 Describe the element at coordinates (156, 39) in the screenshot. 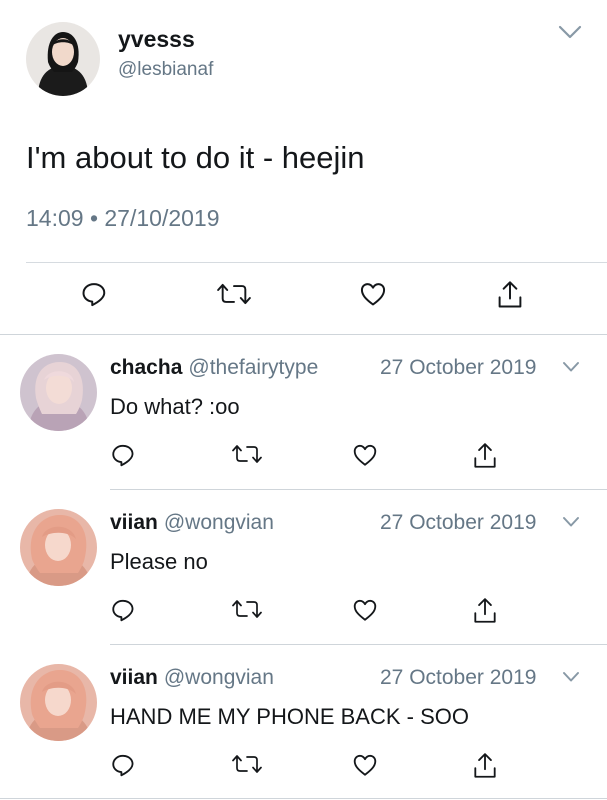

I see `author-name: yvesss` at that location.